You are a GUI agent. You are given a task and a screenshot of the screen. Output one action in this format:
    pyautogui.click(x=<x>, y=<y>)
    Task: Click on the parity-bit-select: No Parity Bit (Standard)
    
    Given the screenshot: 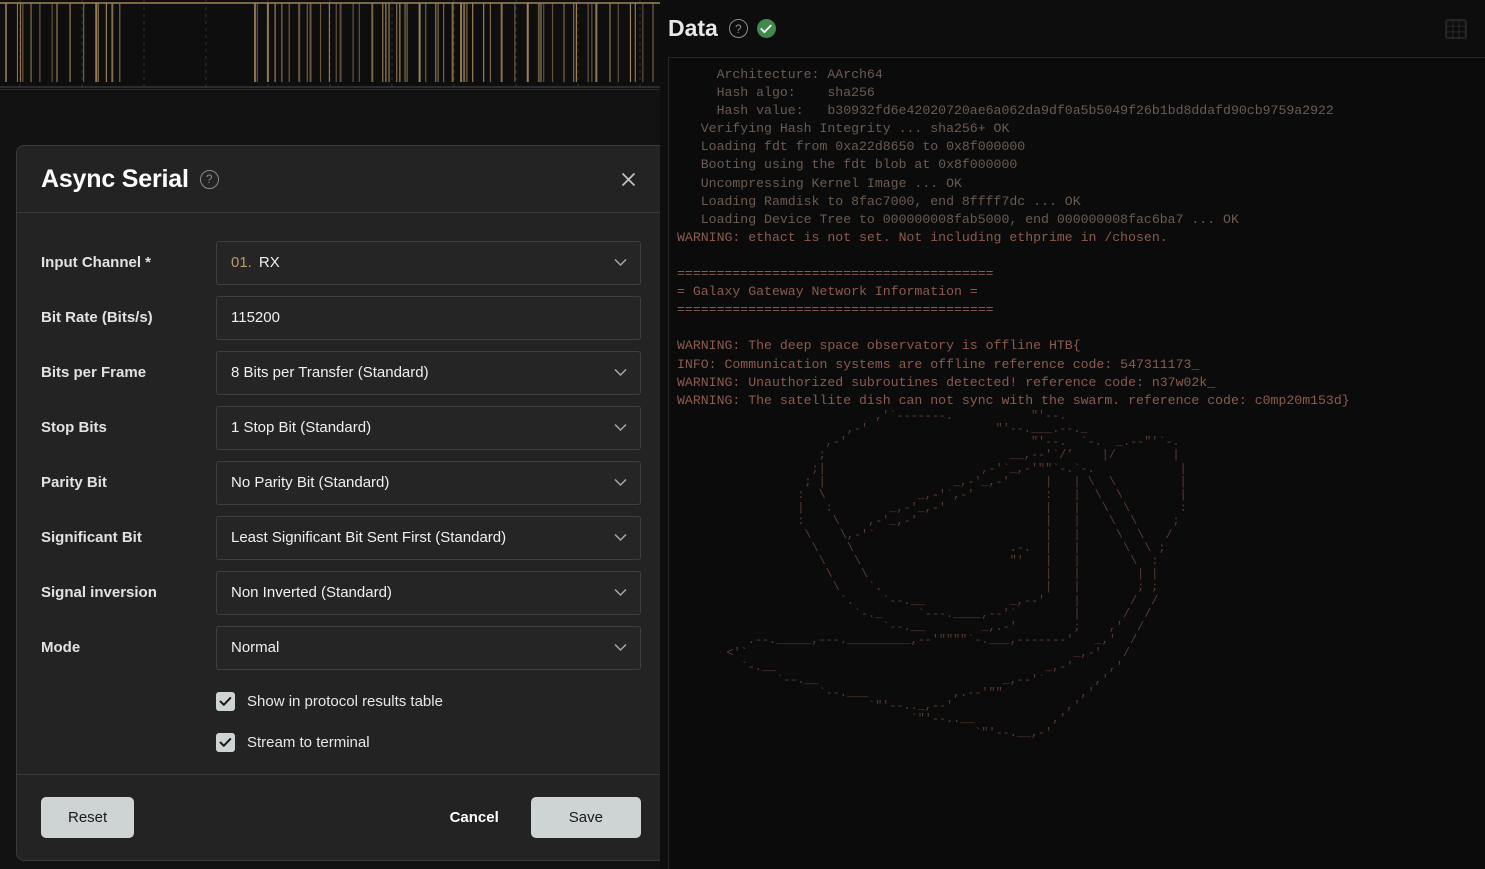 What is the action you would take?
    pyautogui.click(x=428, y=482)
    